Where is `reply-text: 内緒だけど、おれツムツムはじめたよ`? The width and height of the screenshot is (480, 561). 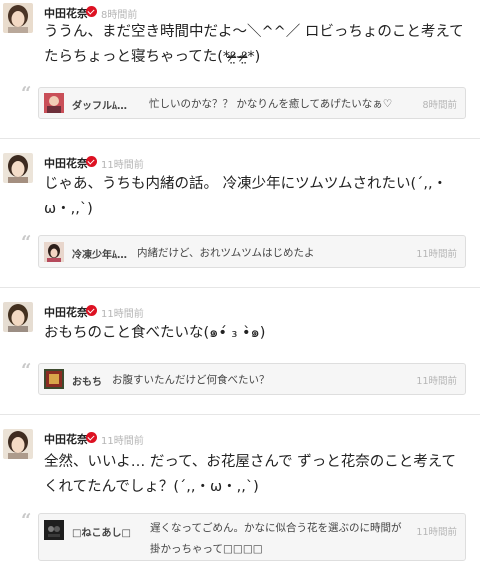 reply-text: 内緒だけど、おれツムツムはじめたよ is located at coordinates (226, 253).